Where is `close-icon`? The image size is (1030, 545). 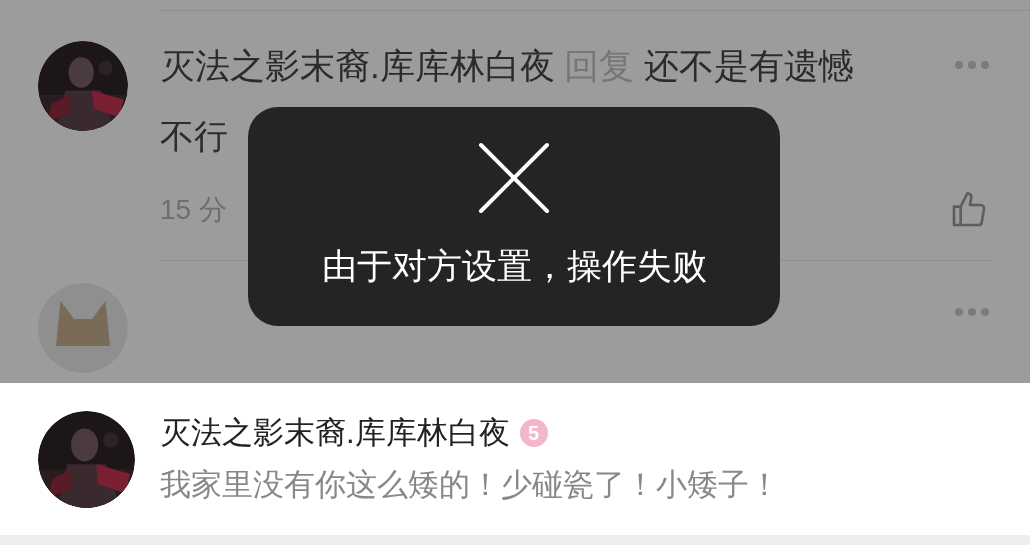 close-icon is located at coordinates (514, 178).